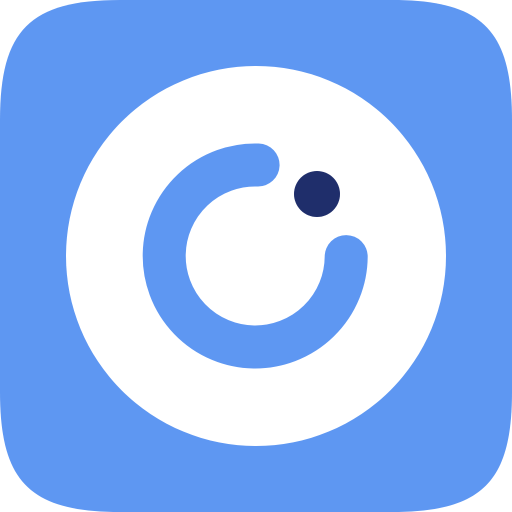  I want to click on lens-dot, so click(317, 194).